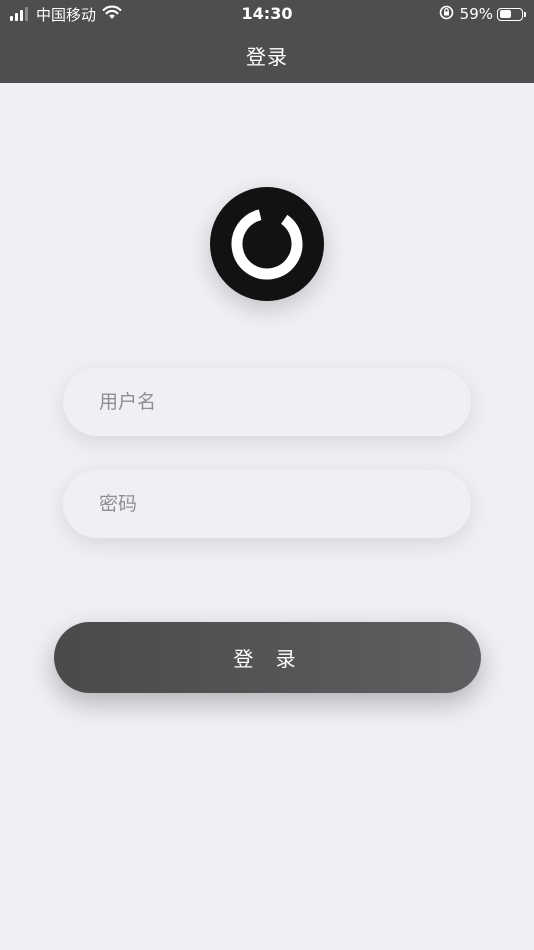 The width and height of the screenshot is (534, 950). I want to click on status-right: 59%, so click(482, 14).